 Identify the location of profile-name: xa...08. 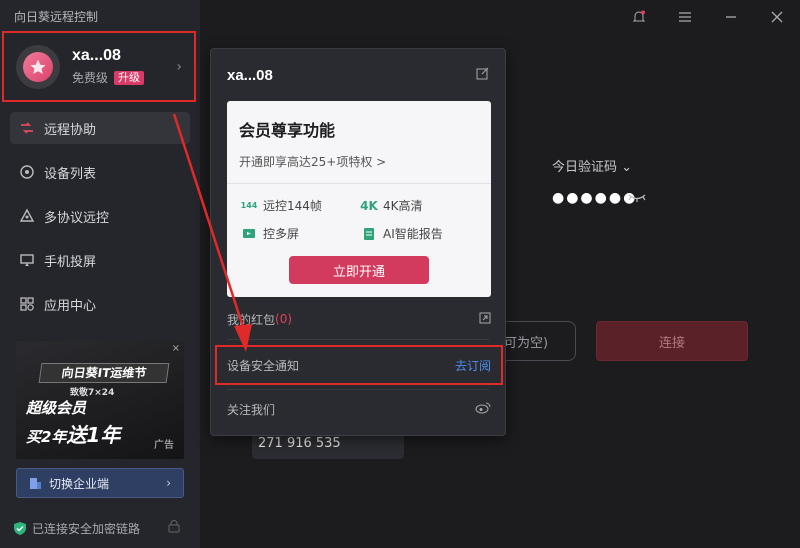
(96, 55).